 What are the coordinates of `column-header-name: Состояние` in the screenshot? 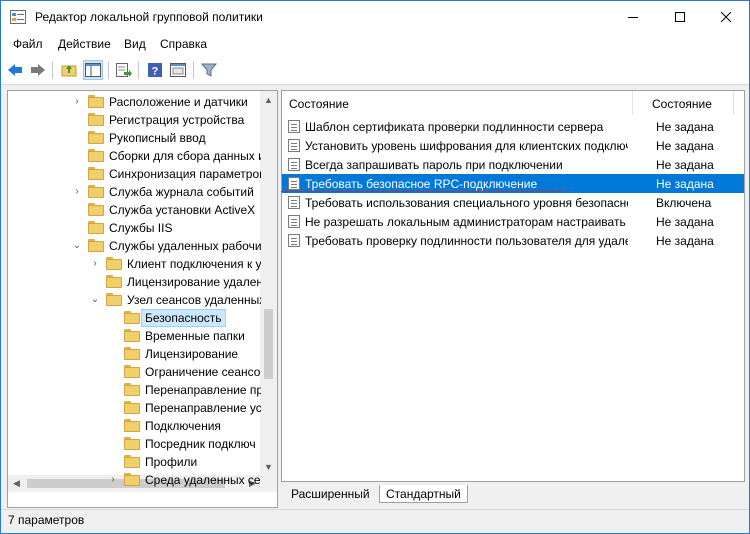 It's located at (319, 104).